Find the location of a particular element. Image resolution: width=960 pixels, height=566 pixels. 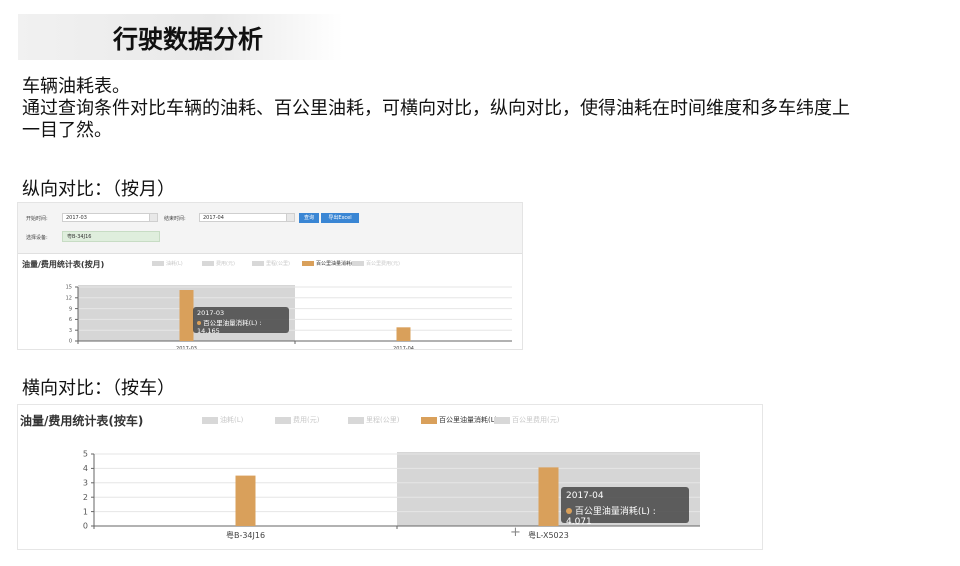

title-banner: 行驶数据分析 is located at coordinates (180, 37).